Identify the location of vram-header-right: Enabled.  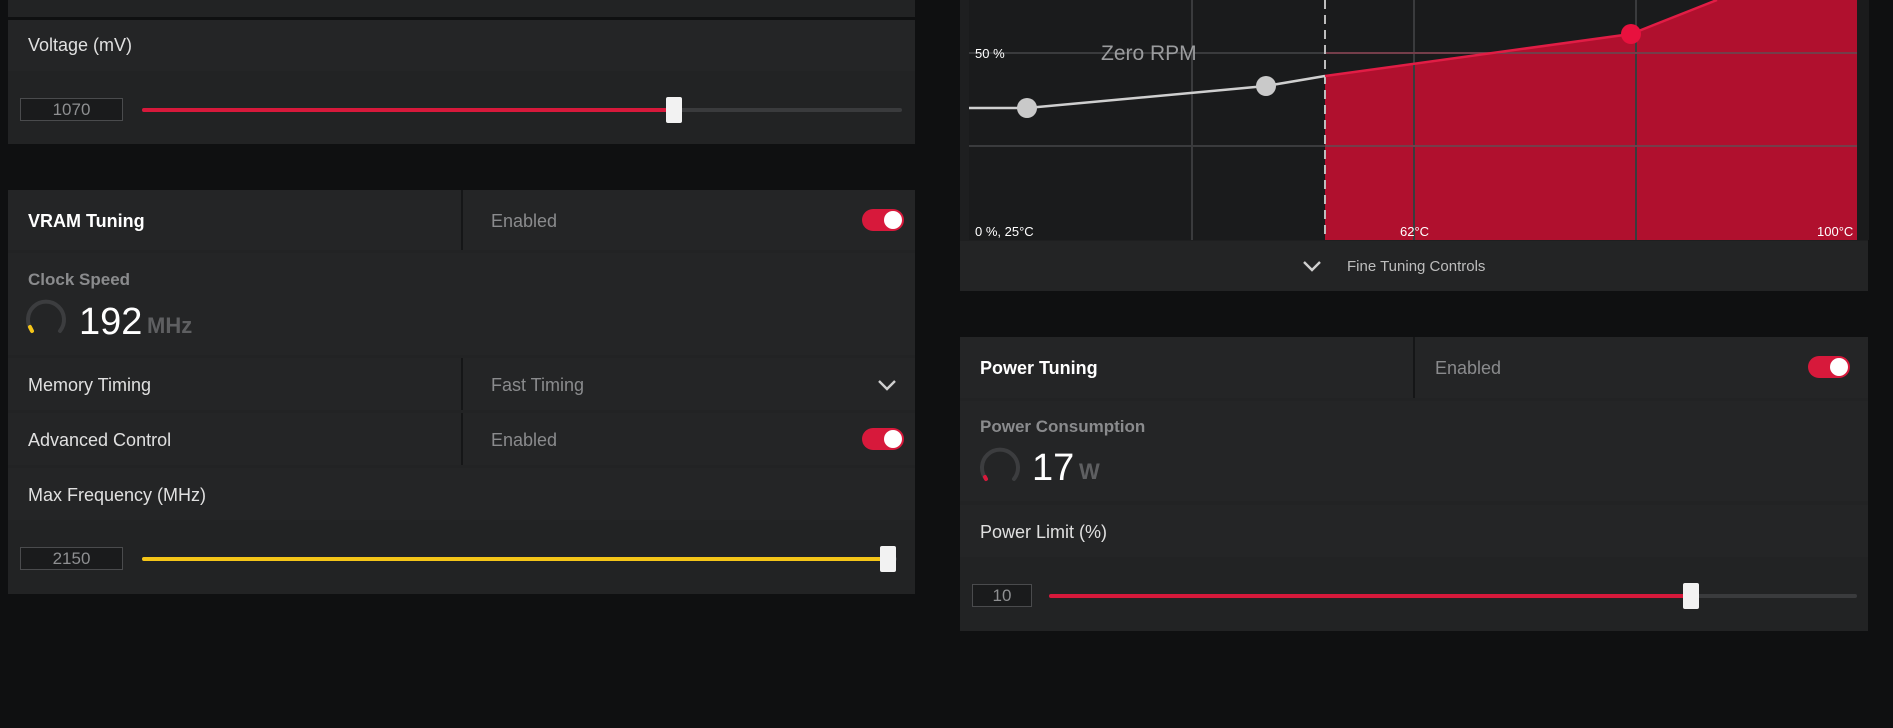
(689, 220).